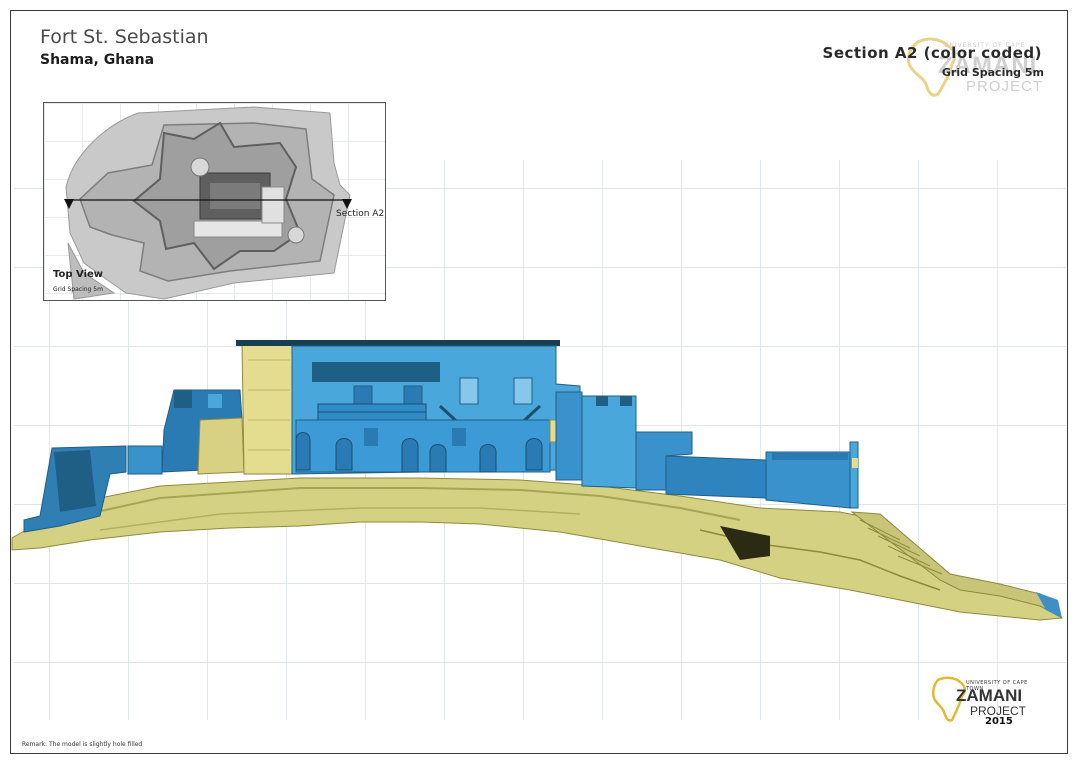 This screenshot has height=766, width=1080. Describe the element at coordinates (999, 721) in the screenshot. I see `logo-year: 2015` at that location.